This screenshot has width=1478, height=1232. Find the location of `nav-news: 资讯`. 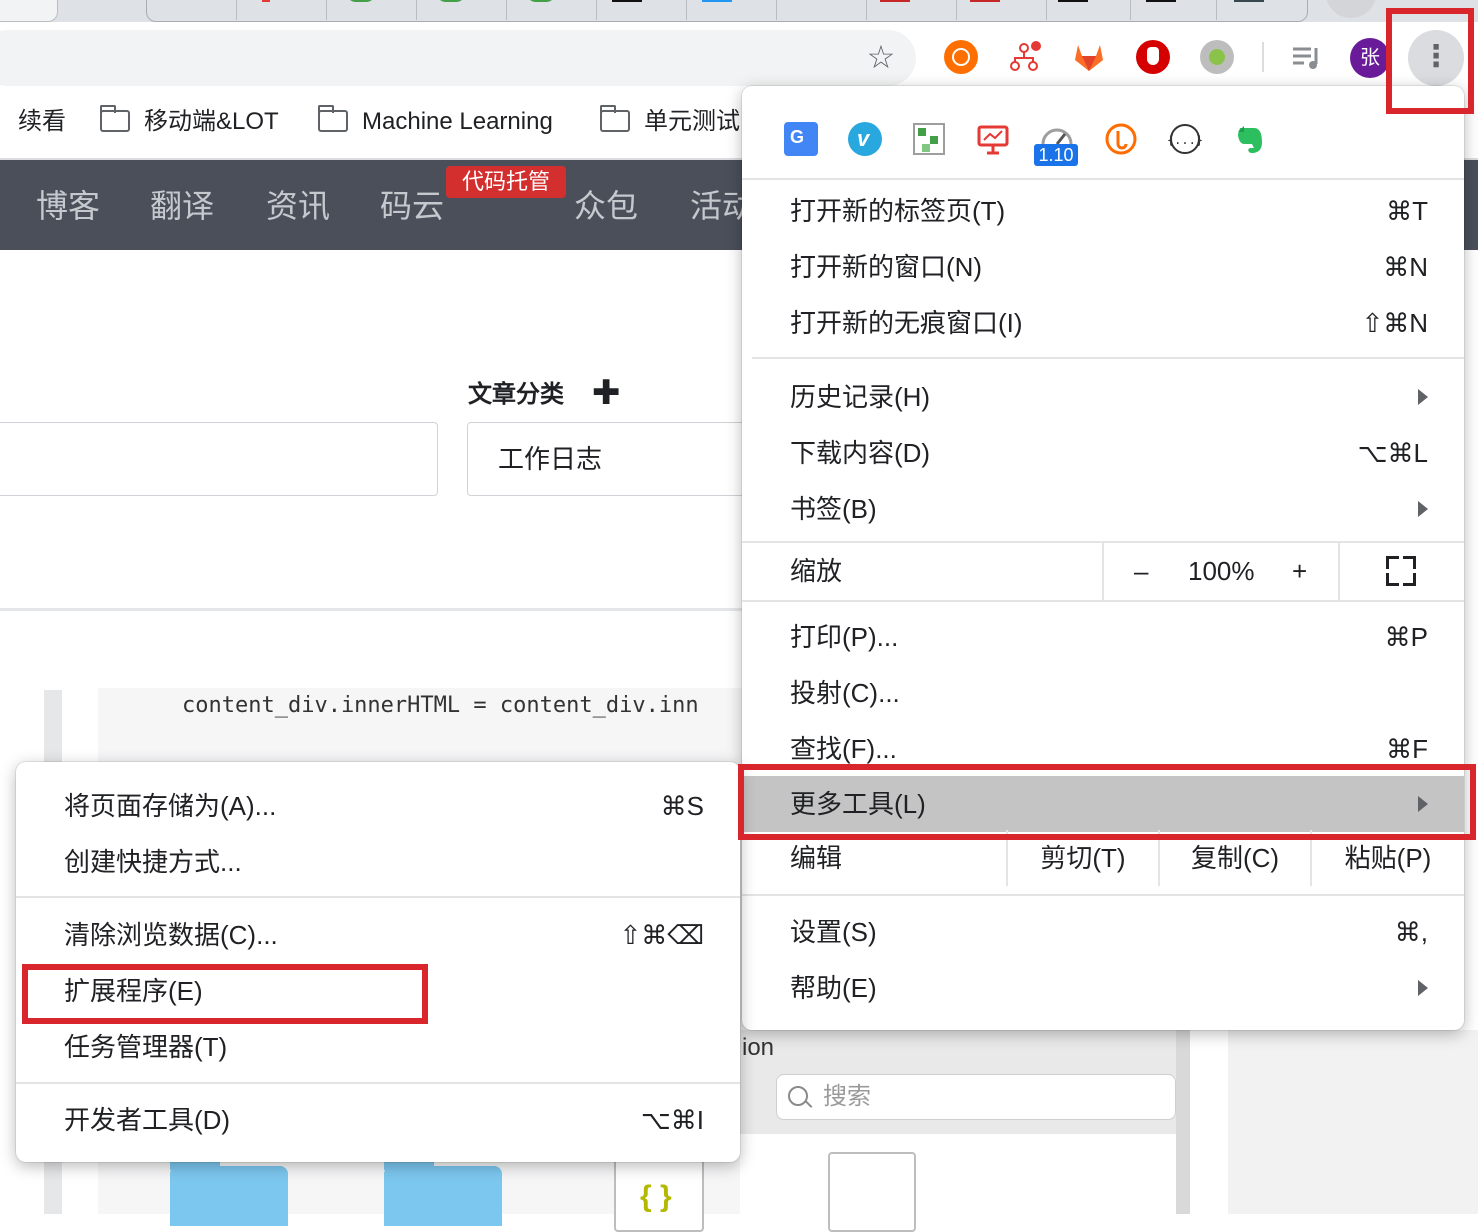

nav-news: 资讯 is located at coordinates (298, 206).